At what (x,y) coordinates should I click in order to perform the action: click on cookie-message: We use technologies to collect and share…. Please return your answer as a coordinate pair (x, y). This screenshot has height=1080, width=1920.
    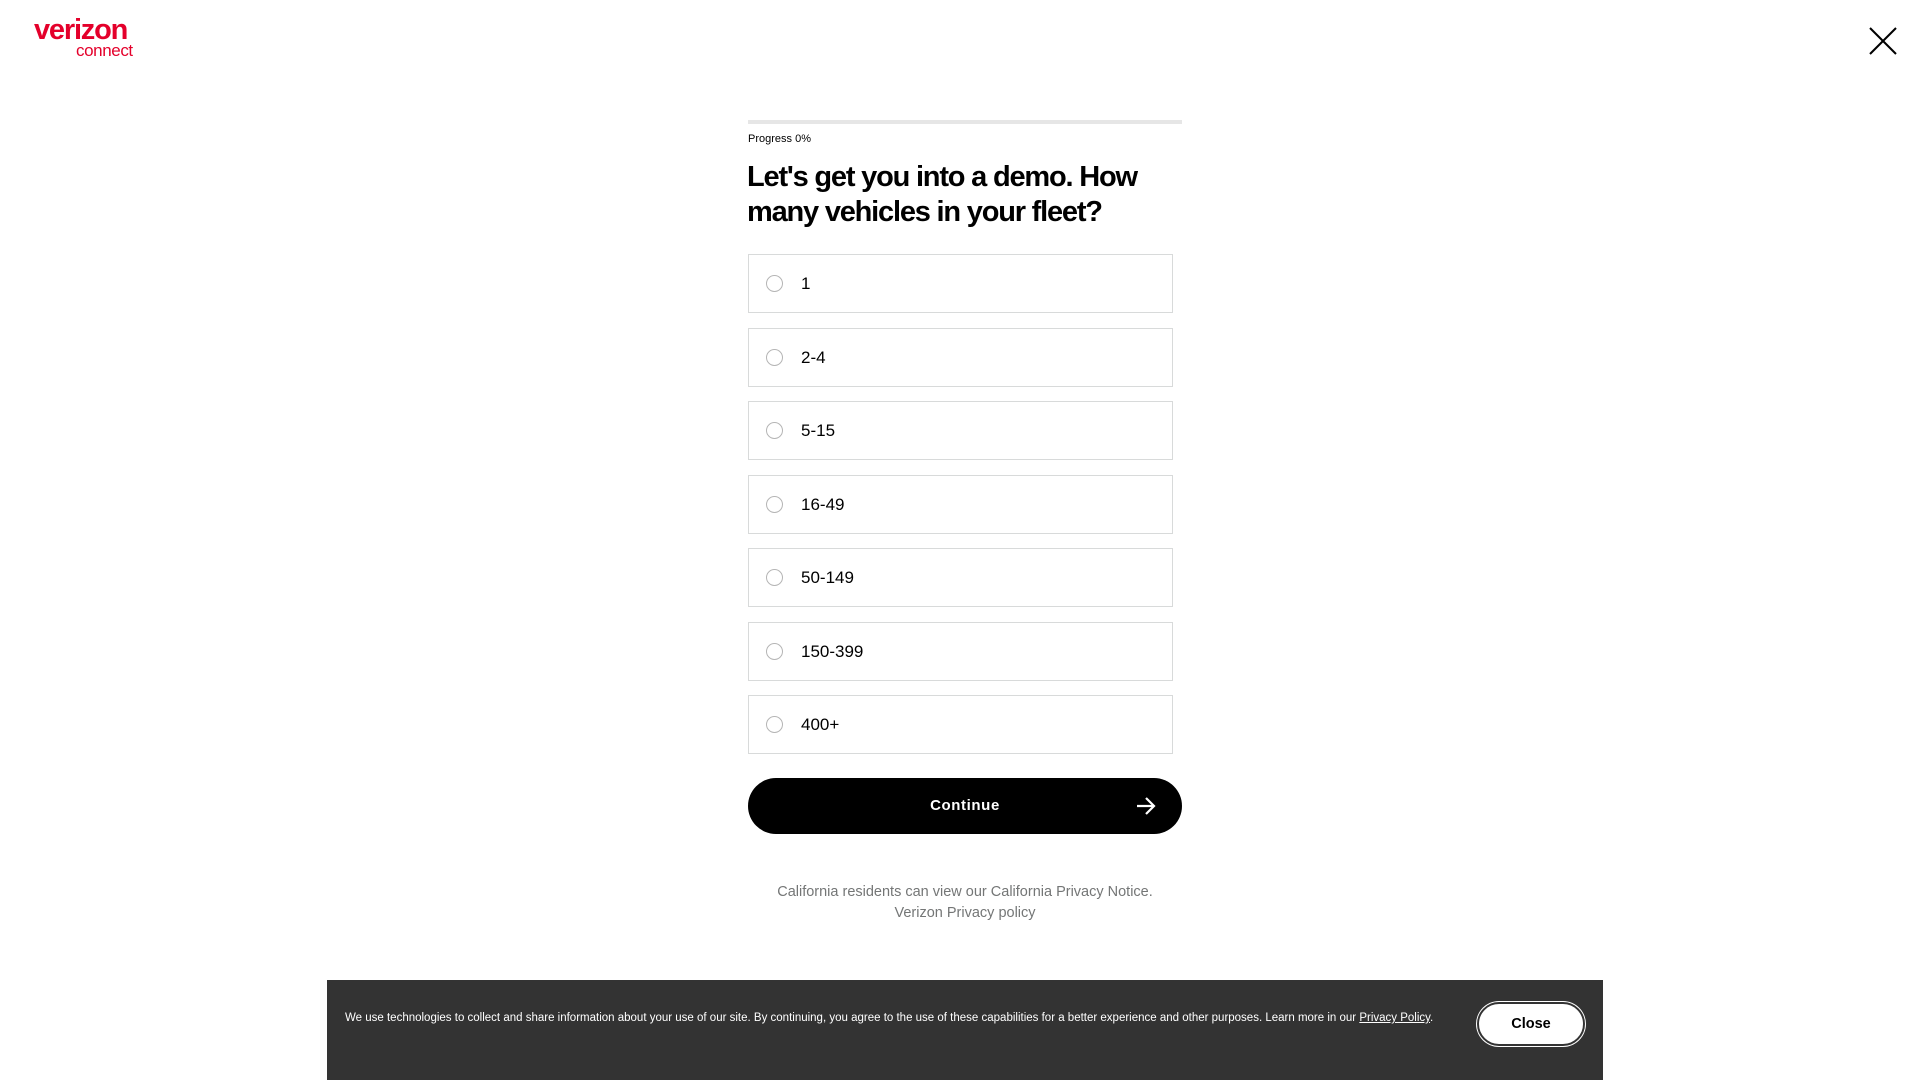
    Looking at the image, I should click on (852, 1018).